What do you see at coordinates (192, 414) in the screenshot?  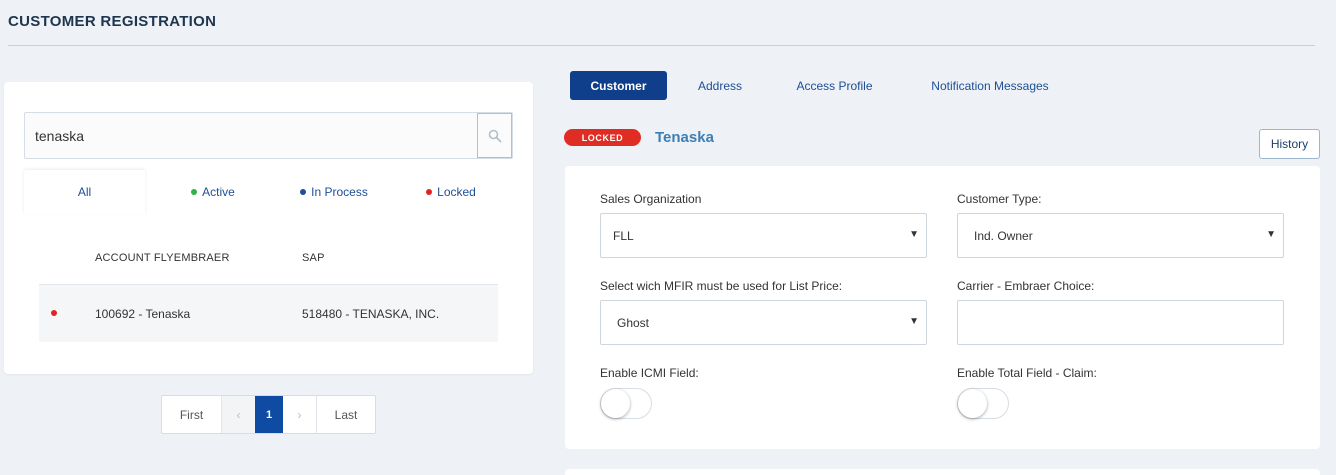 I see `page-first-button: First` at bounding box center [192, 414].